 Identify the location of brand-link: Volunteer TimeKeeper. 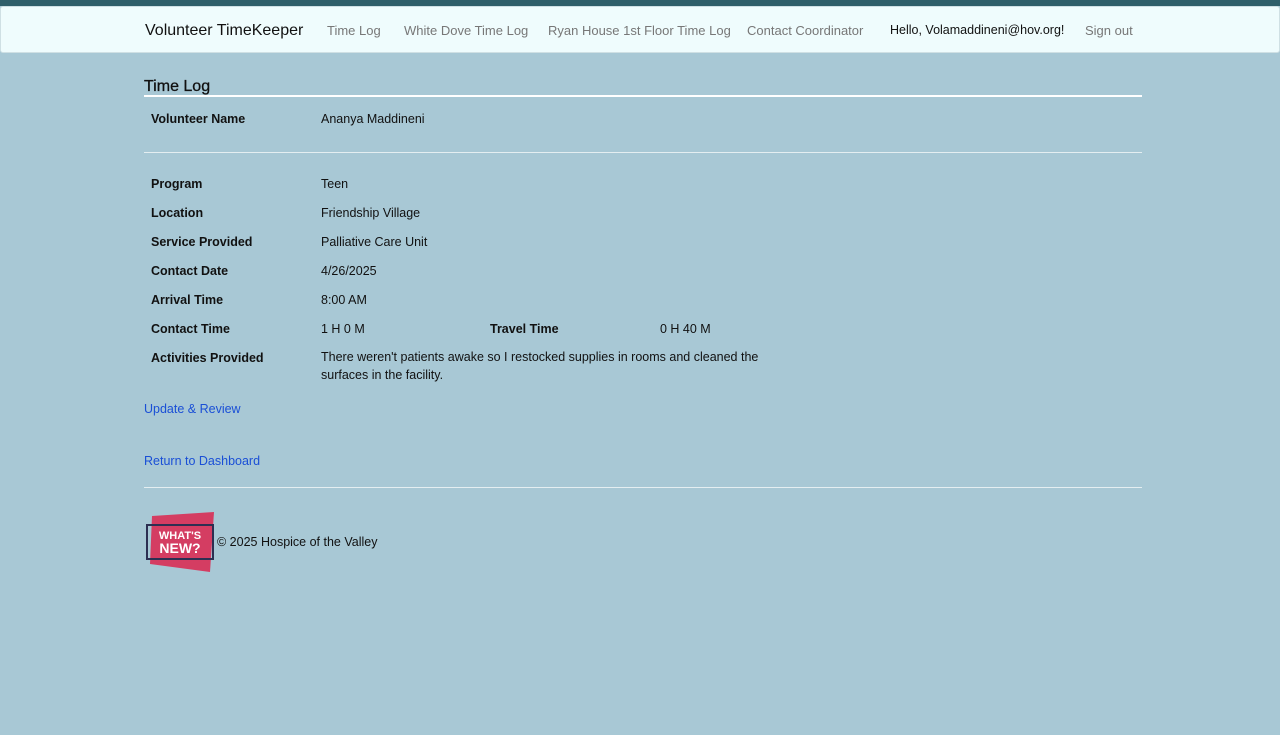
(224, 30).